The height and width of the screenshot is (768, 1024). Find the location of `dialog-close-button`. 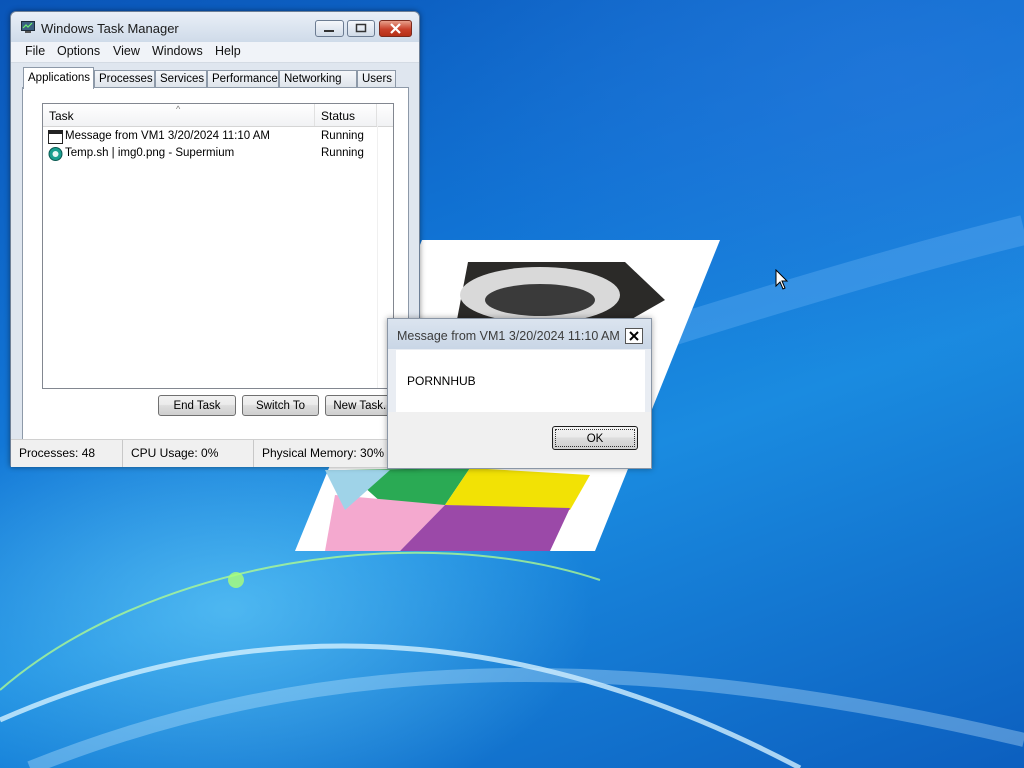

dialog-close-button is located at coordinates (634, 336).